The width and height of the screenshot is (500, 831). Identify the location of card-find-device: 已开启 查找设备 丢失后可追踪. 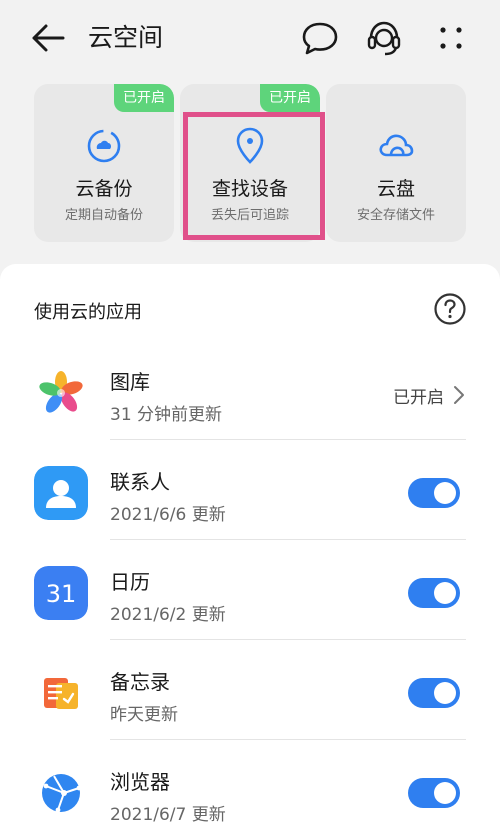
(250, 163).